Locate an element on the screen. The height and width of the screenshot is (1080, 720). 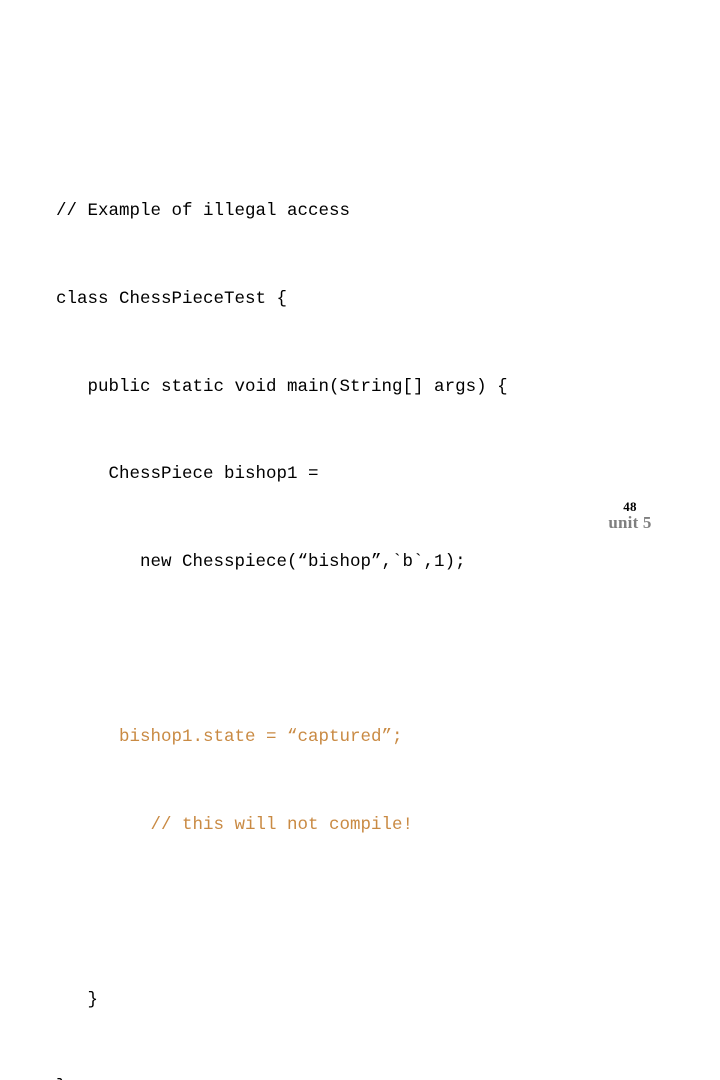
code-line-error: bishop1.state = “captured”; is located at coordinates (229, 736).